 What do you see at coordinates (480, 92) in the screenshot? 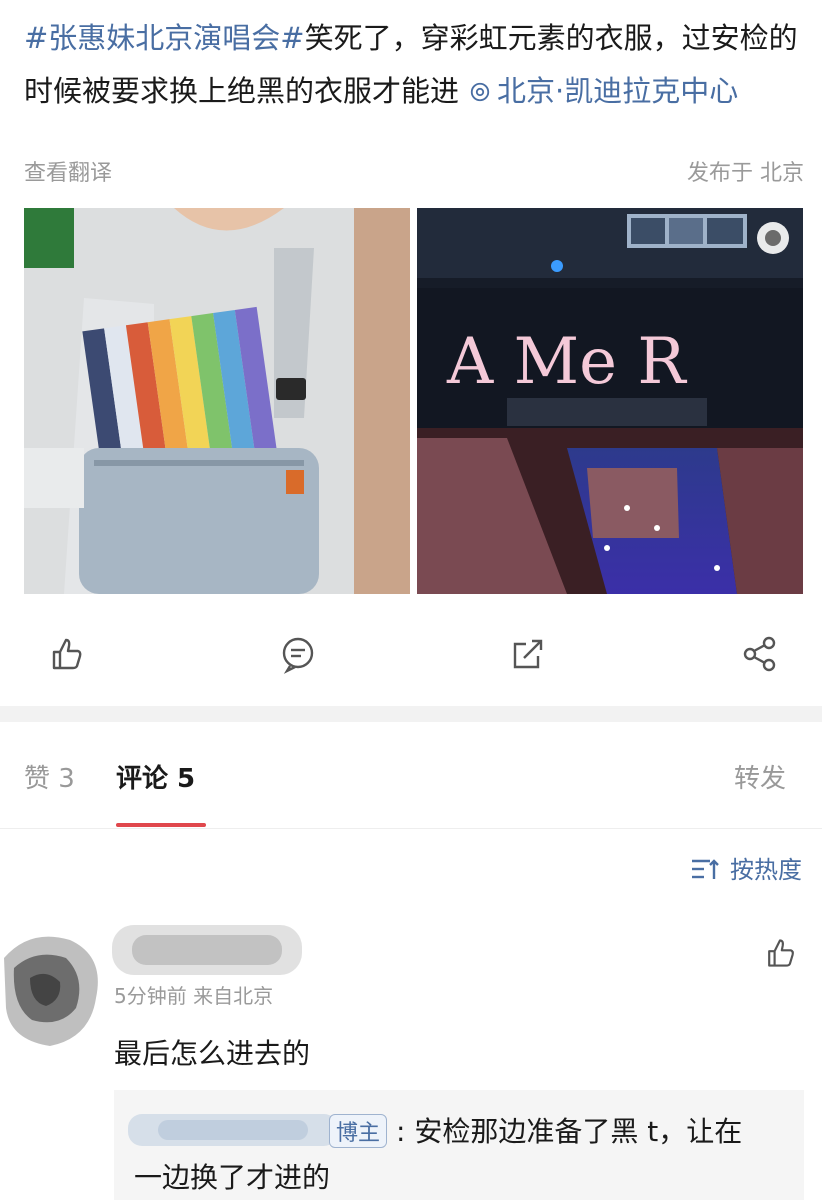
I see `location-pin-icon` at bounding box center [480, 92].